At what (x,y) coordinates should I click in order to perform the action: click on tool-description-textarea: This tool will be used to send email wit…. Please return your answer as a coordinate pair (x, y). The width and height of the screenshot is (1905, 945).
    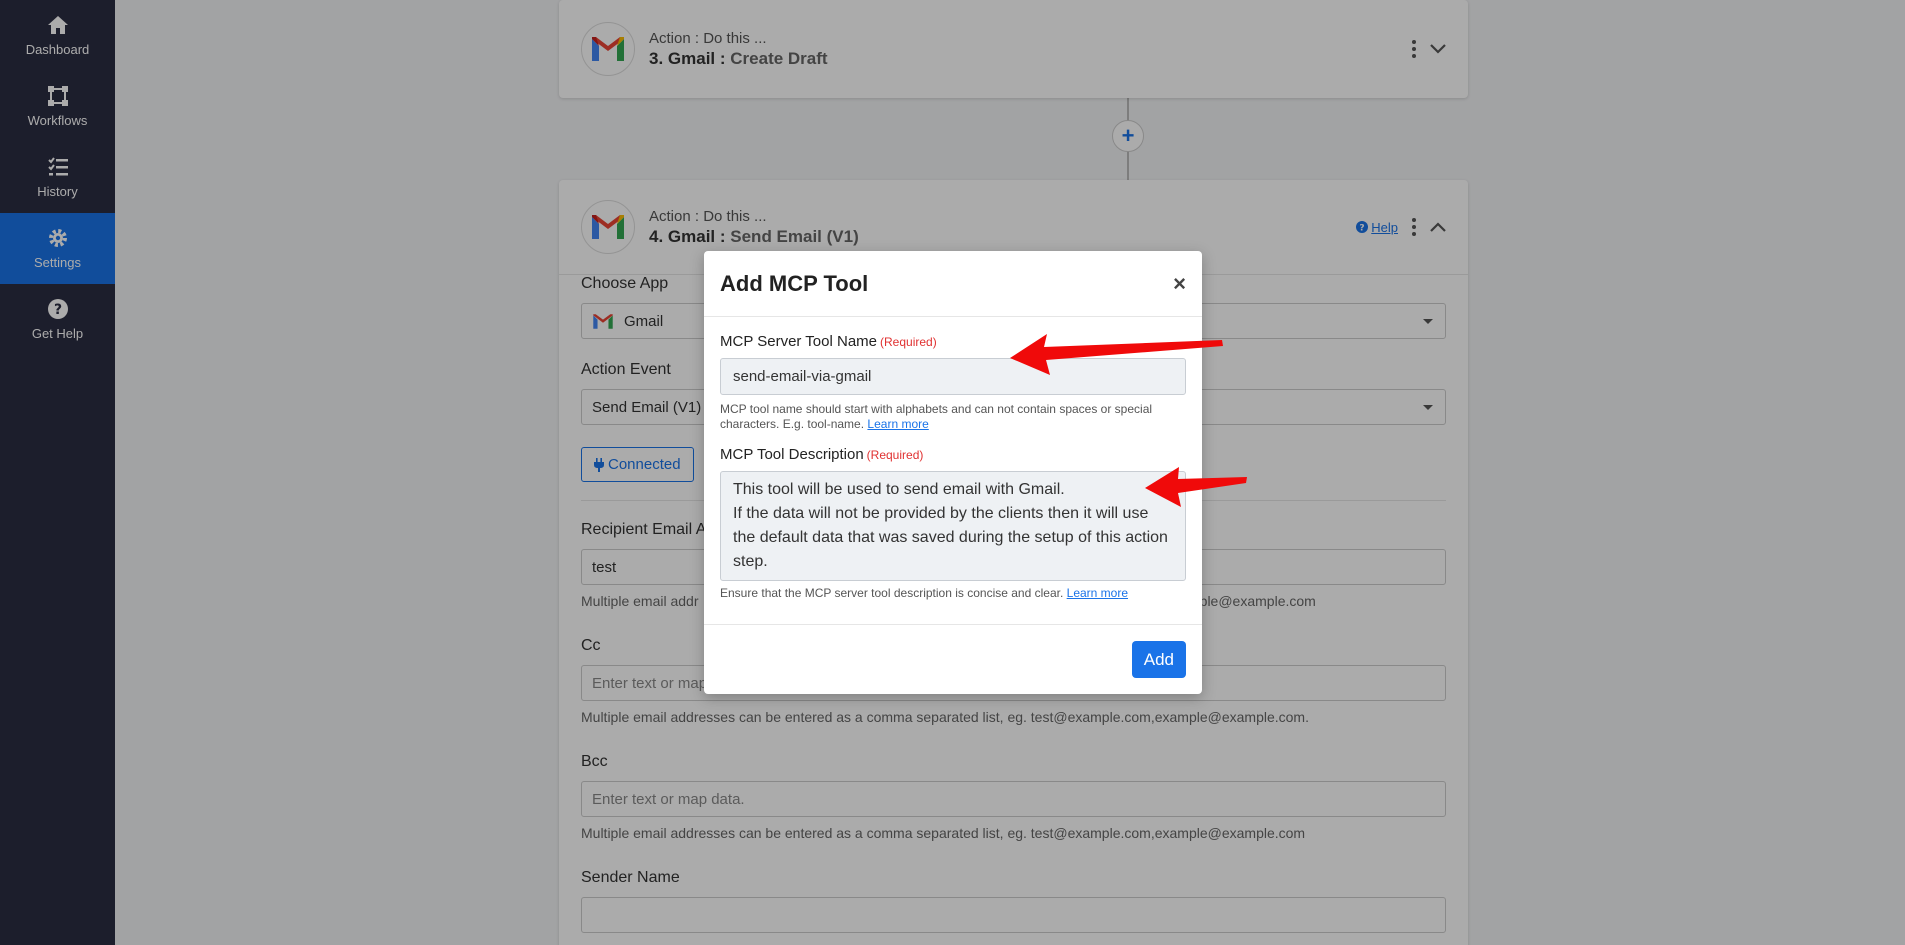
    Looking at the image, I should click on (953, 526).